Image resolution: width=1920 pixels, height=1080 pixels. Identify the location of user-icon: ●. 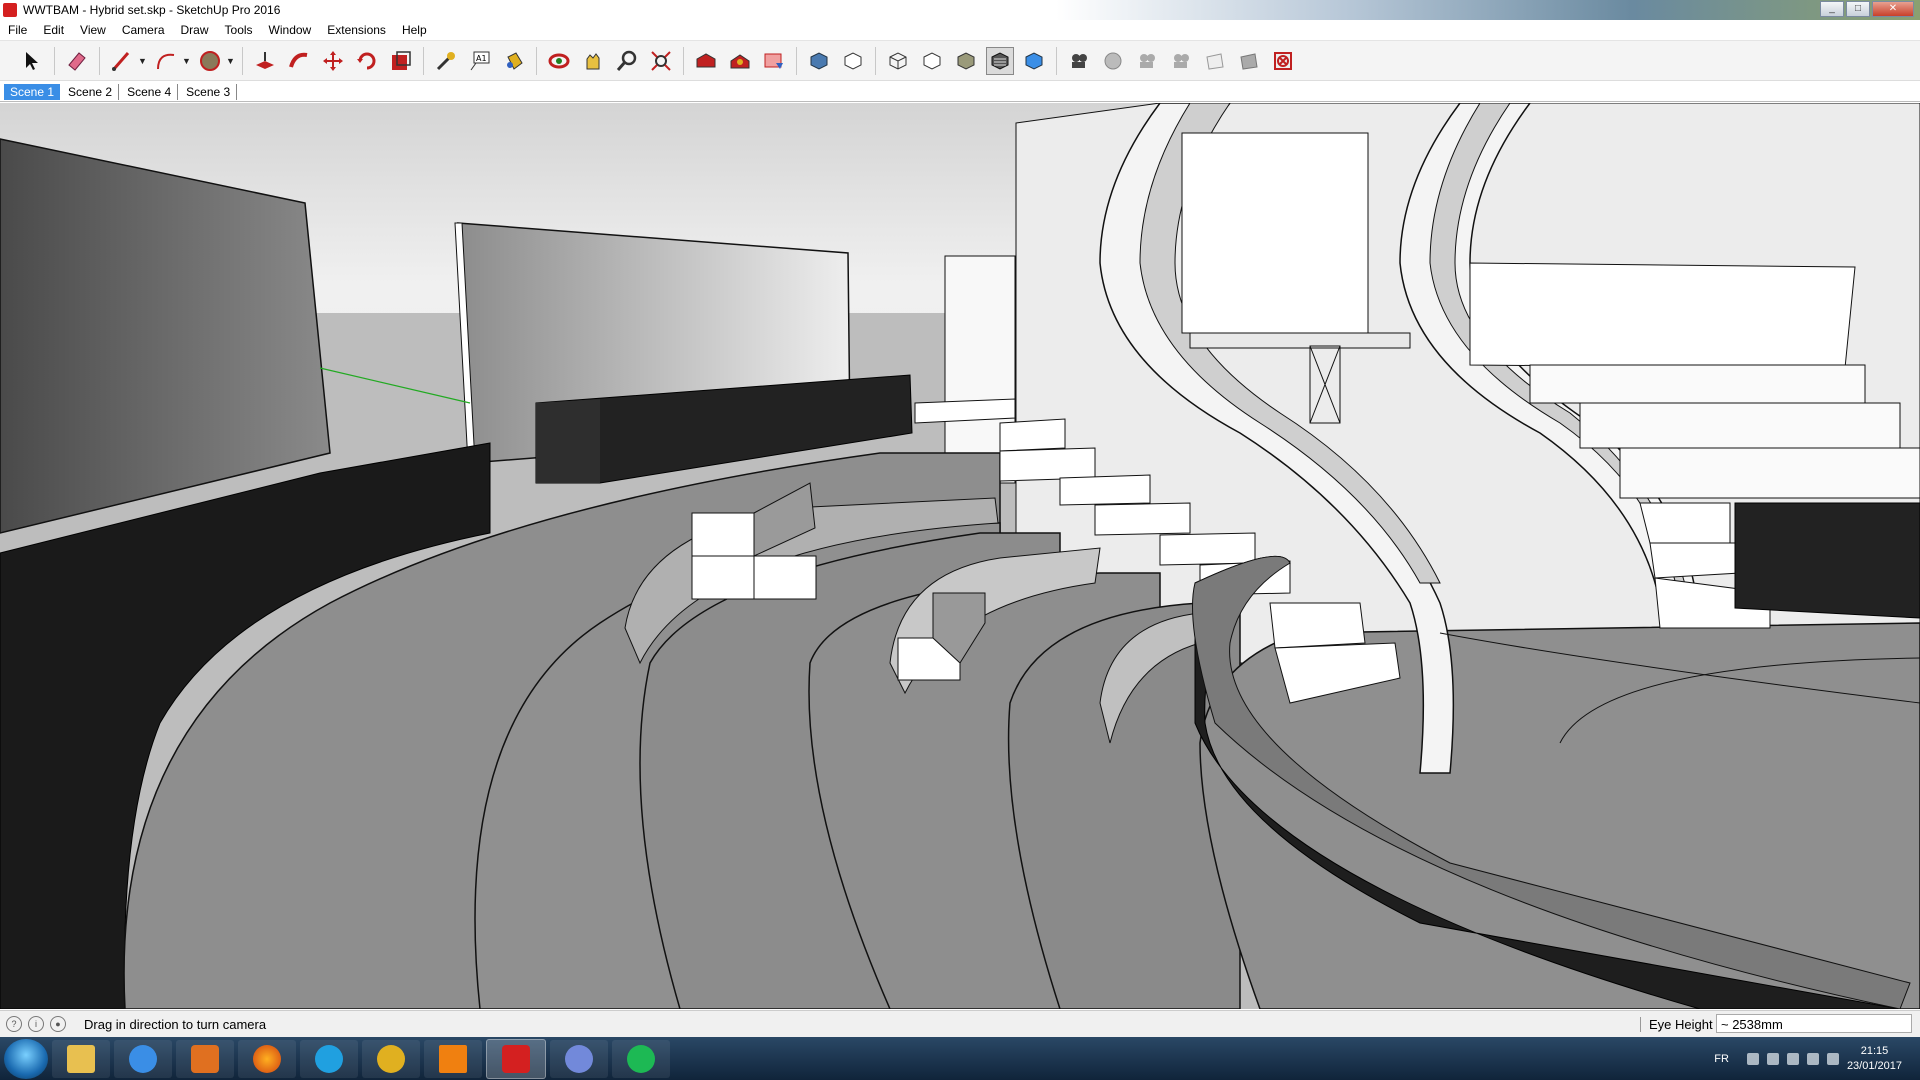
(58, 1024).